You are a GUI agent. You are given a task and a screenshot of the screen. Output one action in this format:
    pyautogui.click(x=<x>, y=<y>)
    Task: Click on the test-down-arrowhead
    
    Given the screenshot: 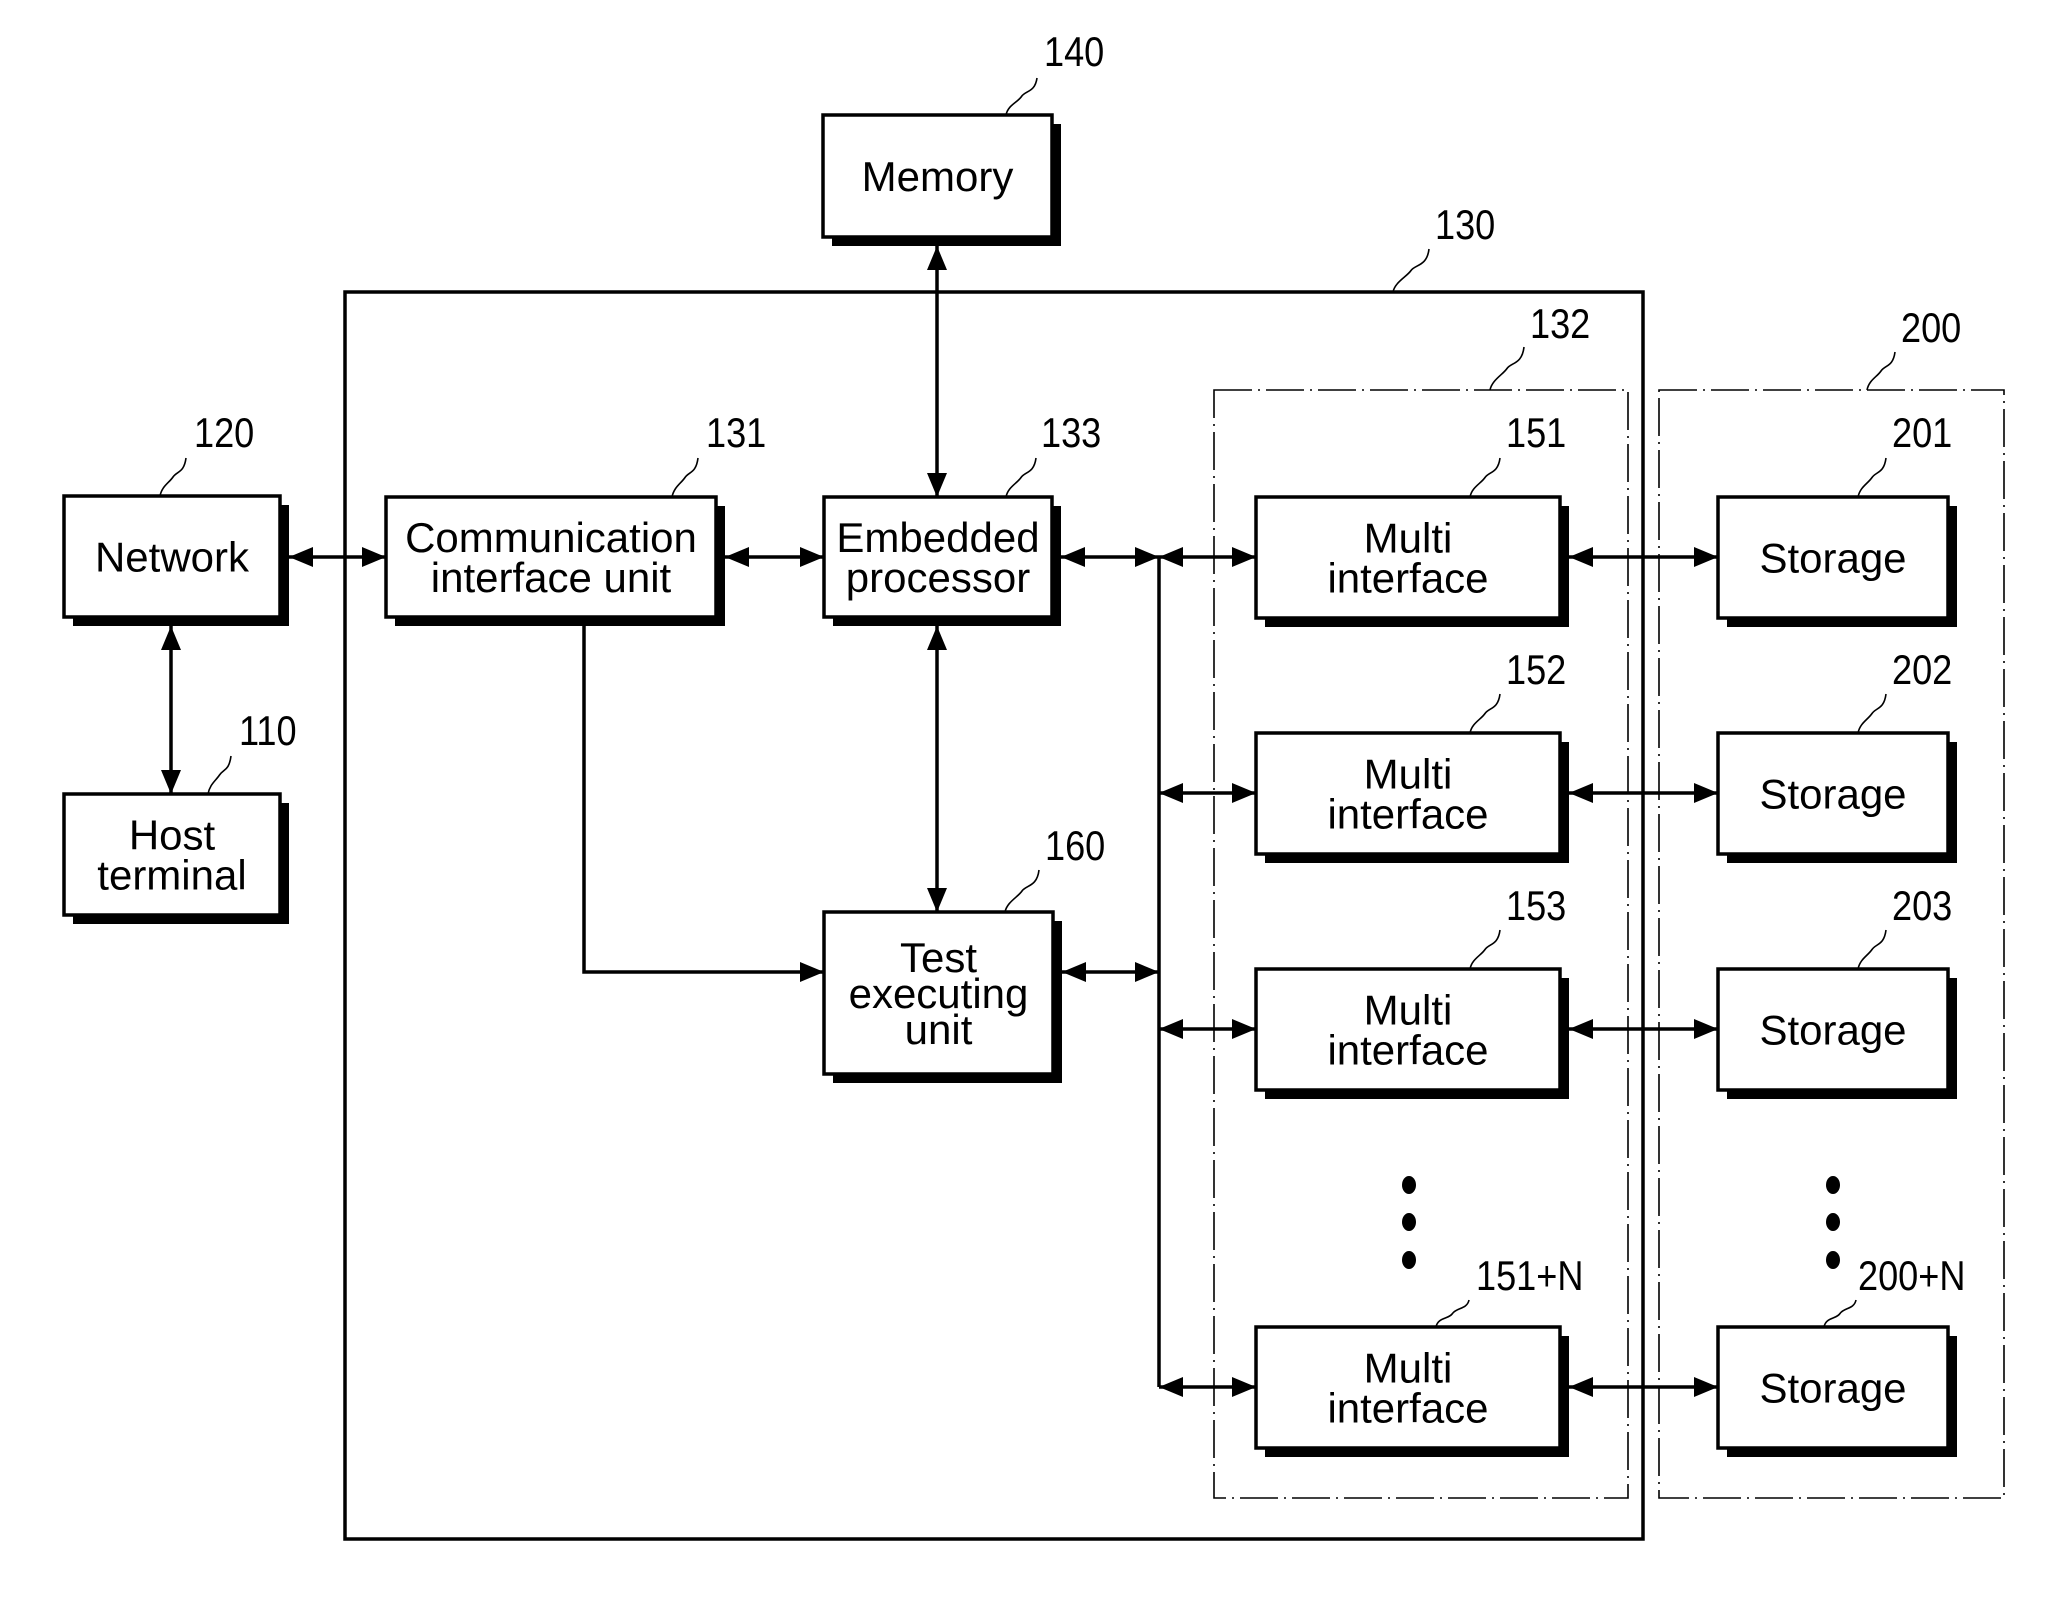 What is the action you would take?
    pyautogui.click(x=937, y=900)
    